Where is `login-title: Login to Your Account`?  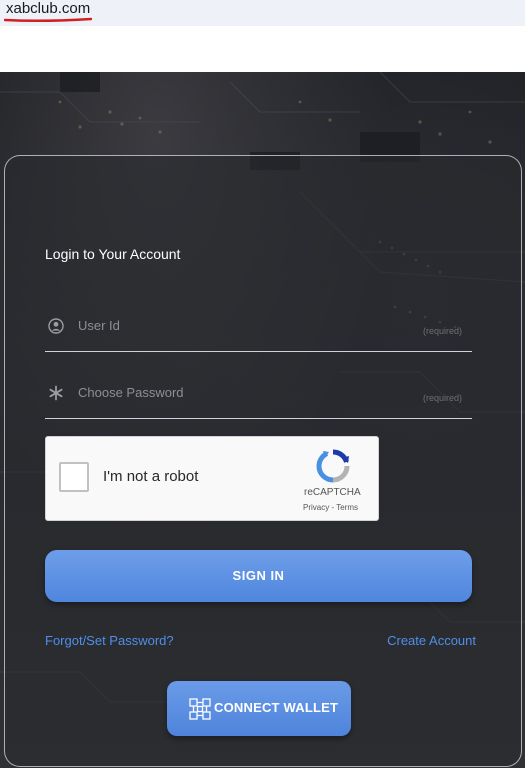 login-title: Login to Your Account is located at coordinates (113, 254).